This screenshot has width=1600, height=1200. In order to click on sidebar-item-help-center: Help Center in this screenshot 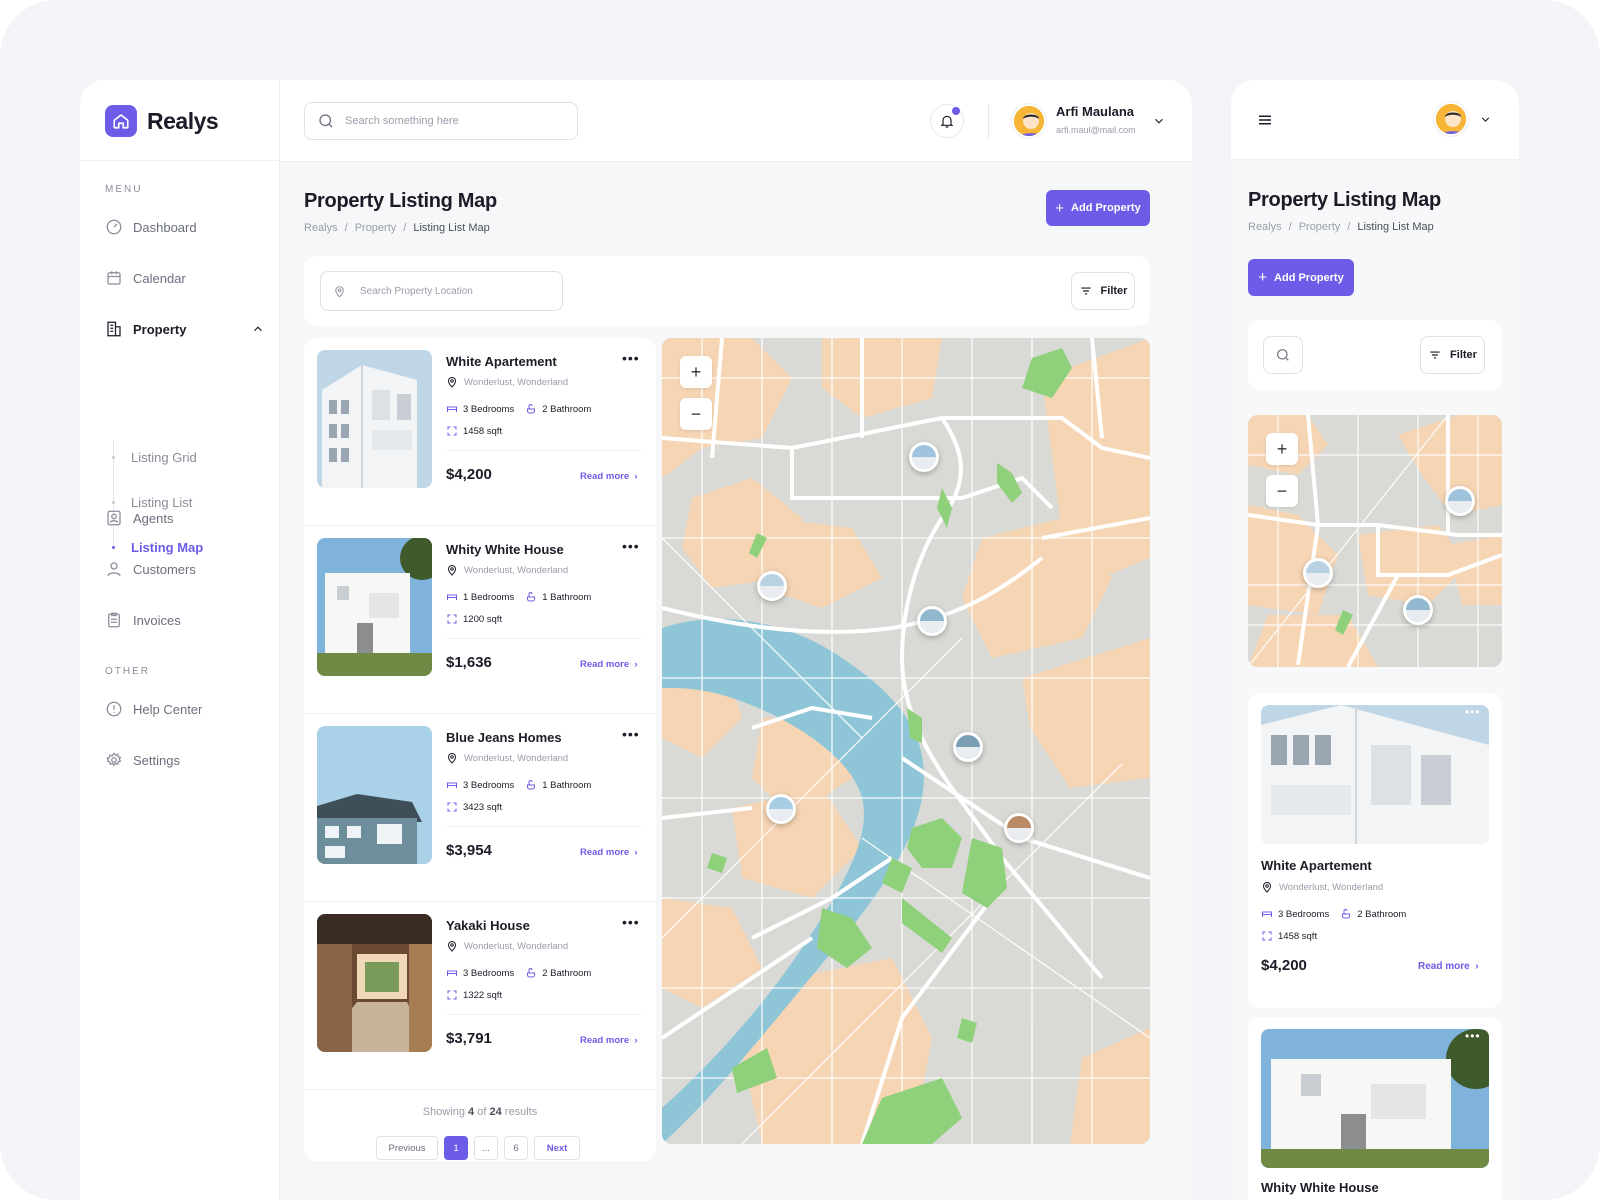, I will do `click(185, 709)`.